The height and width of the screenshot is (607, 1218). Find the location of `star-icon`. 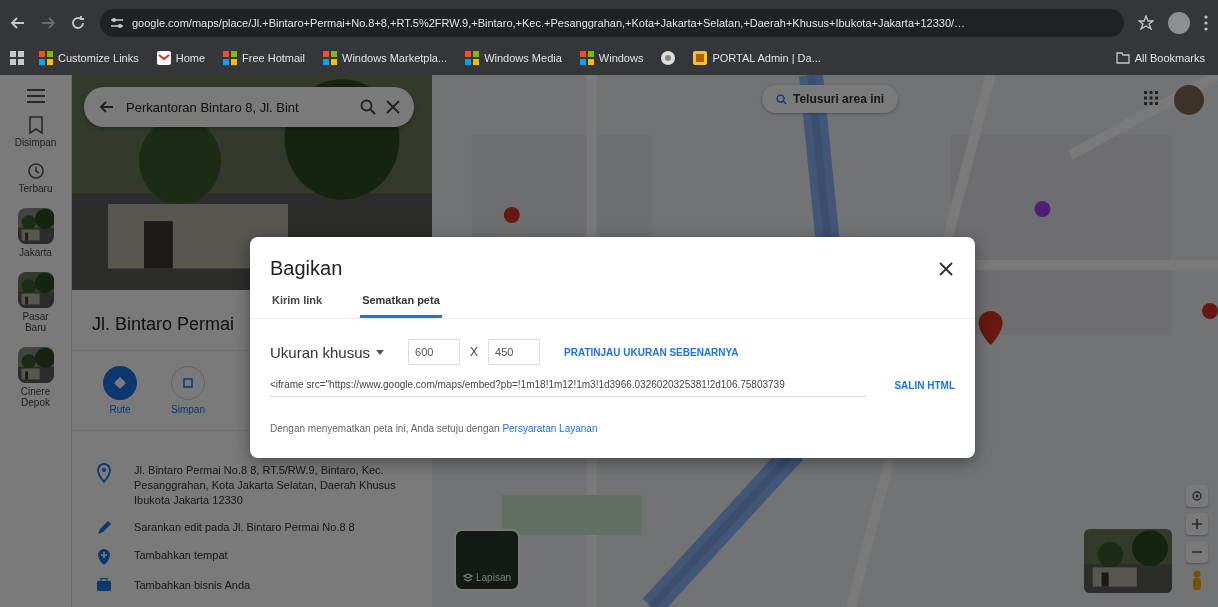

star-icon is located at coordinates (1146, 23).